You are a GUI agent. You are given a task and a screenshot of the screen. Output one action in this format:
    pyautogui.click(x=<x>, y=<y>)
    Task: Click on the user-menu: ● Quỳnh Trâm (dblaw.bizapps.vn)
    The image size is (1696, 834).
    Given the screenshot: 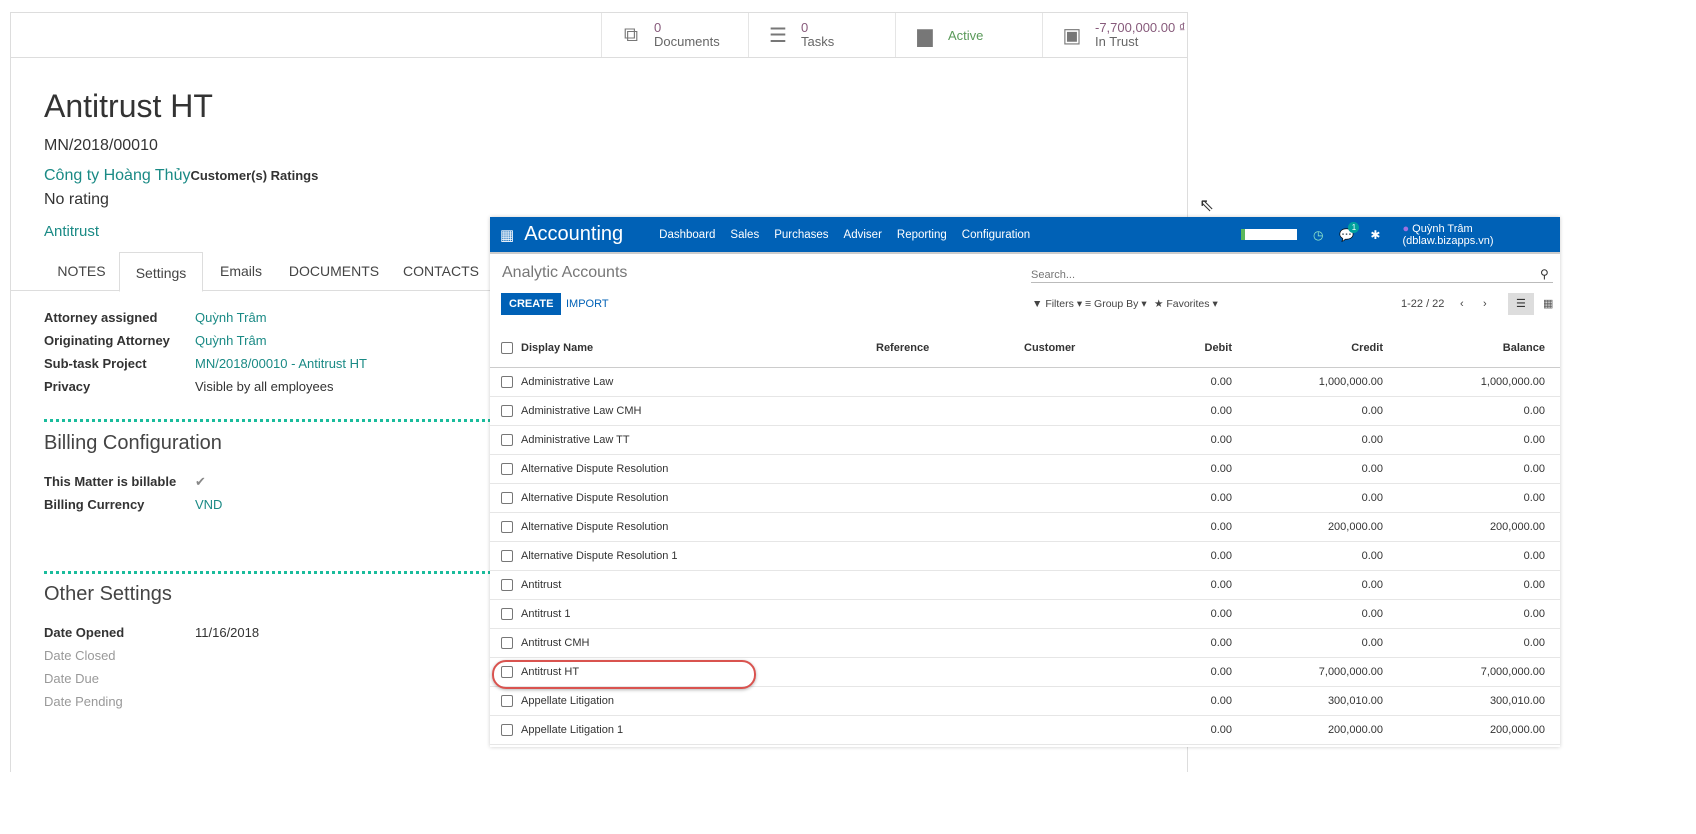 What is the action you would take?
    pyautogui.click(x=1481, y=235)
    